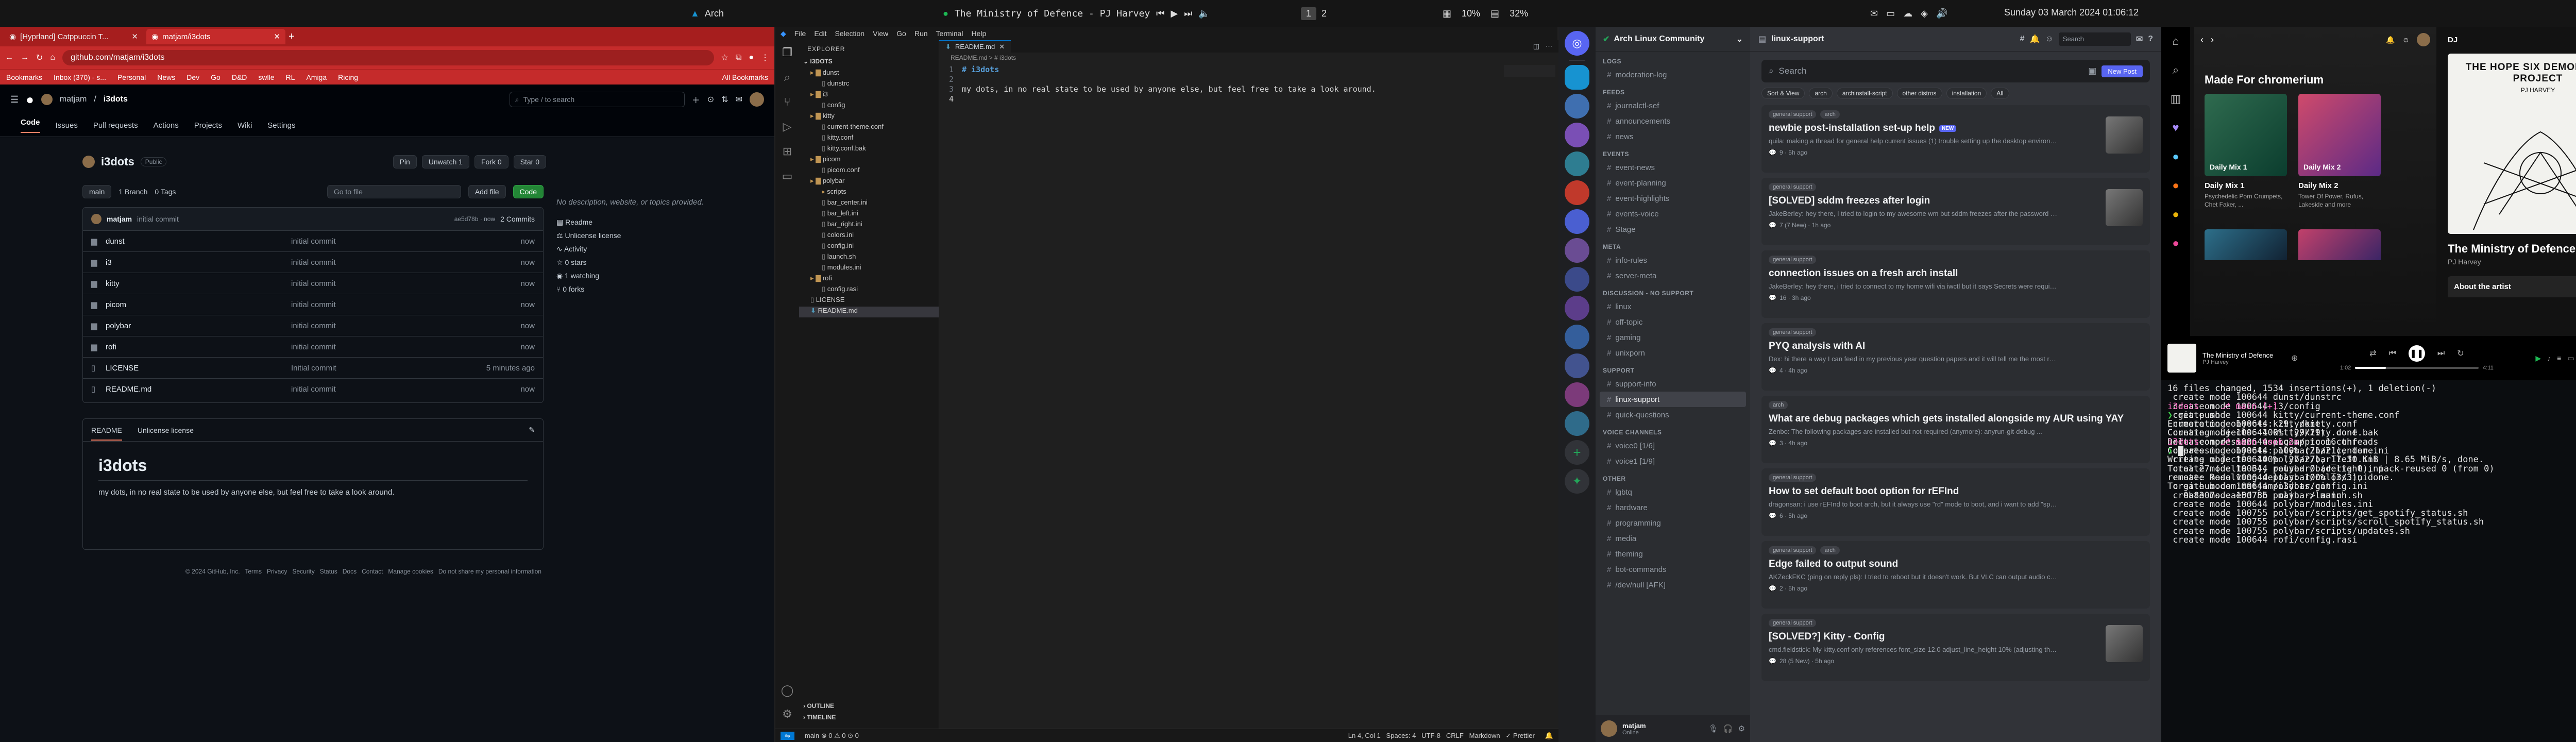 Image resolution: width=2576 pixels, height=742 pixels. I want to click on post-title: [SOLVED] sddm freezes after login, so click(1849, 201).